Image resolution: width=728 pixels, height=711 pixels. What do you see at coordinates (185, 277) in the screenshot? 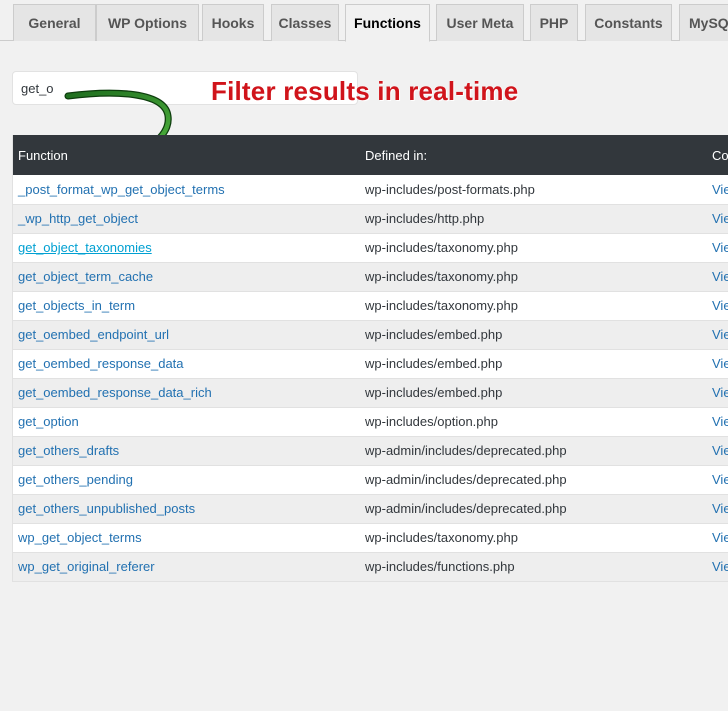
I see `function-cell: get_object_term_cache` at bounding box center [185, 277].